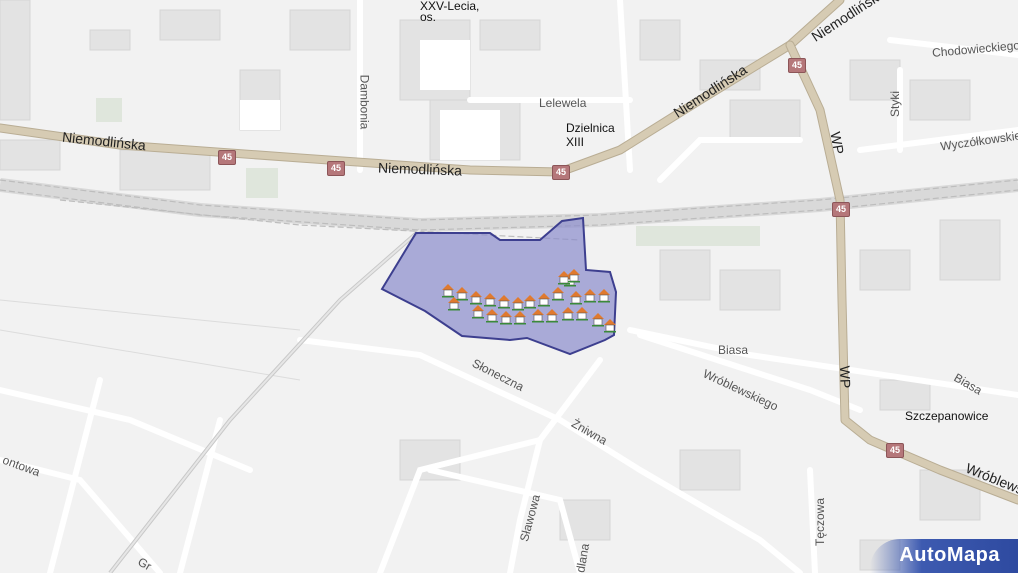  What do you see at coordinates (575, 142) in the screenshot?
I see `district-label-xiii: XIII` at bounding box center [575, 142].